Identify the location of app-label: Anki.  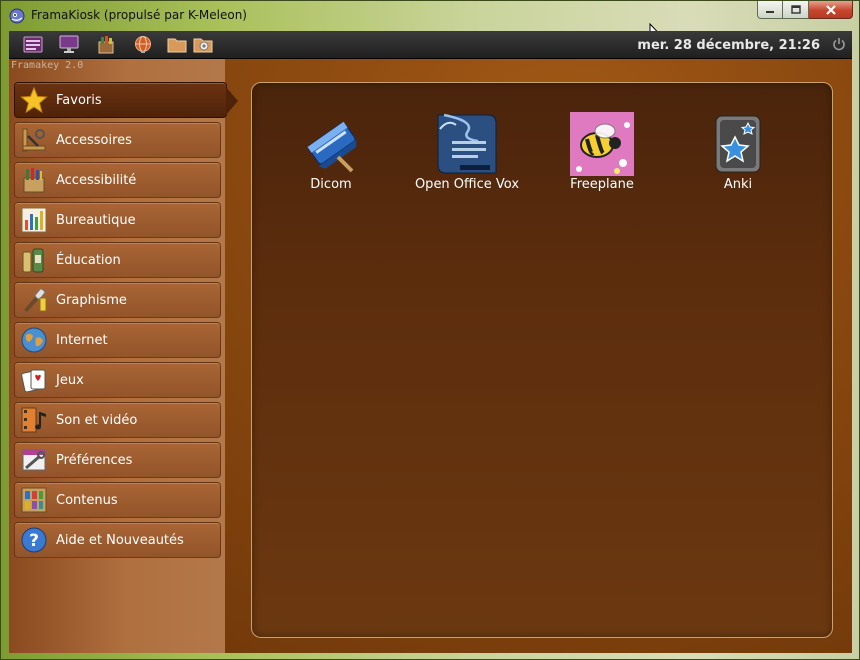
(738, 184).